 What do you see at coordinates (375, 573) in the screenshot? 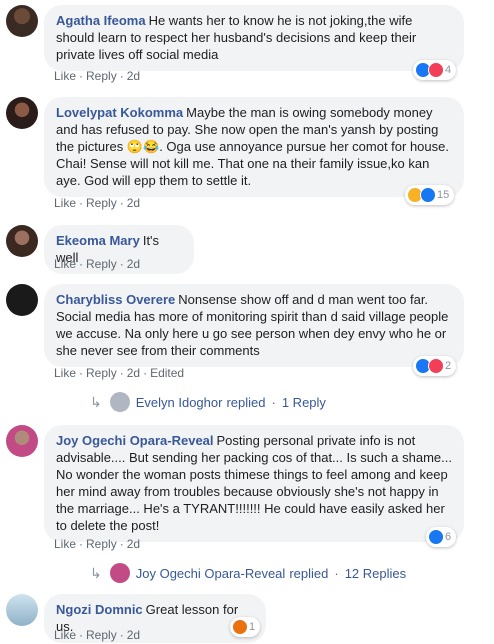
I see `reply-count: 12 Replies` at bounding box center [375, 573].